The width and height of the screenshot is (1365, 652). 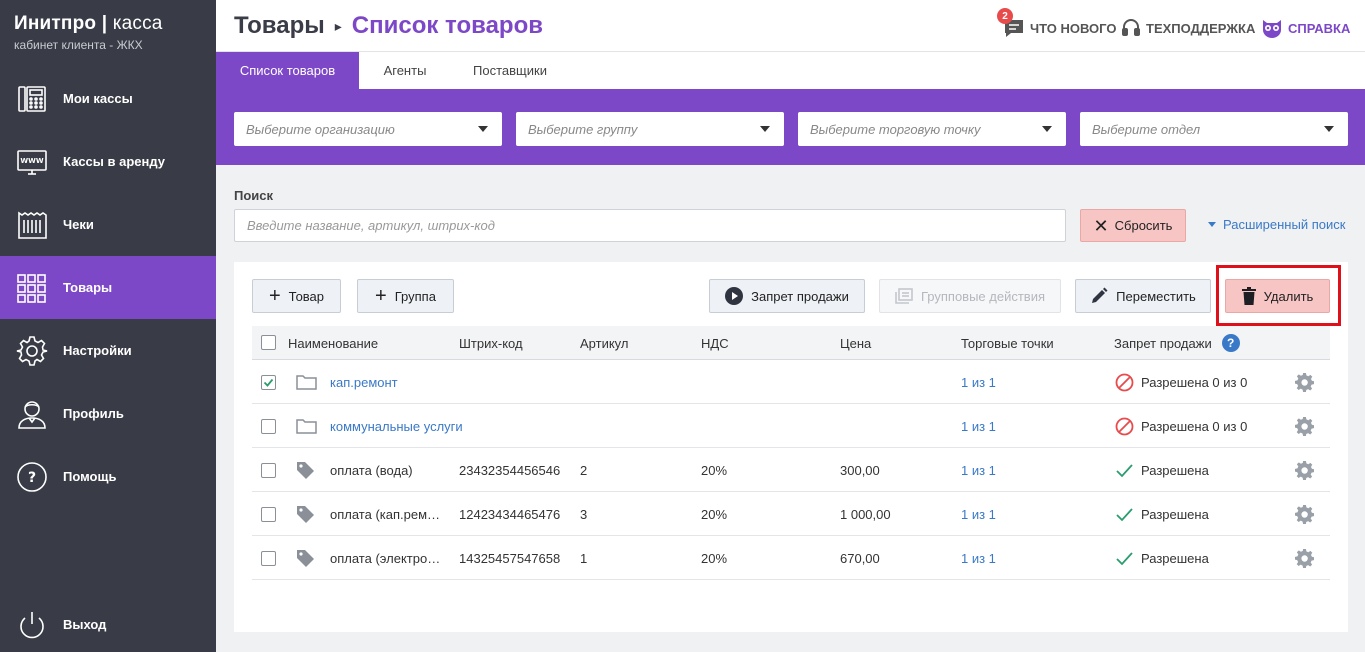 What do you see at coordinates (90, 476) in the screenshot?
I see `sidebar-item-label: Помощь` at bounding box center [90, 476].